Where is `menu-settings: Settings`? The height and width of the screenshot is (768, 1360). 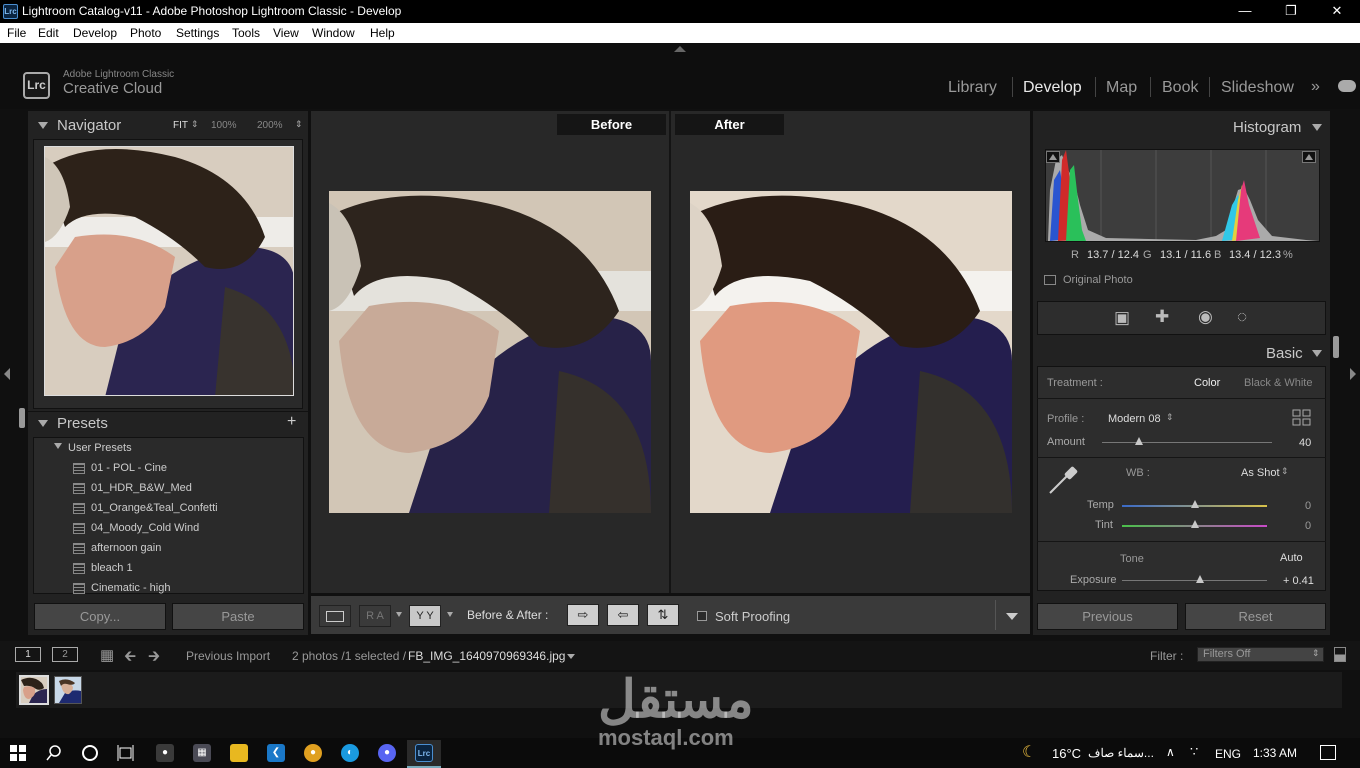 menu-settings: Settings is located at coordinates (197, 33).